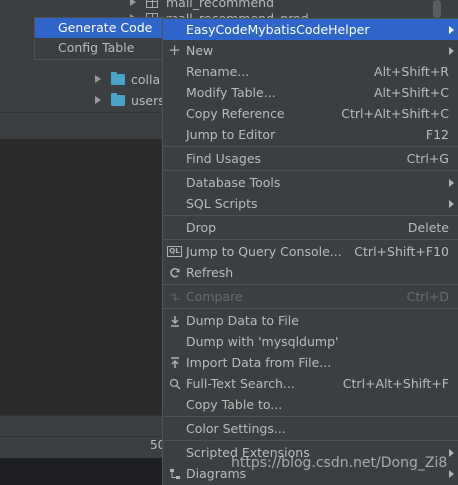 This screenshot has width=458, height=485. I want to click on menu-item-drop: Drop Delete, so click(310, 227).